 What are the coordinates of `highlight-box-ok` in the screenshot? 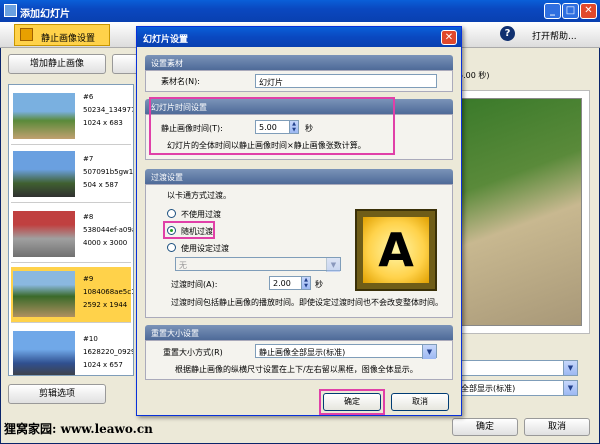 It's located at (352, 402).